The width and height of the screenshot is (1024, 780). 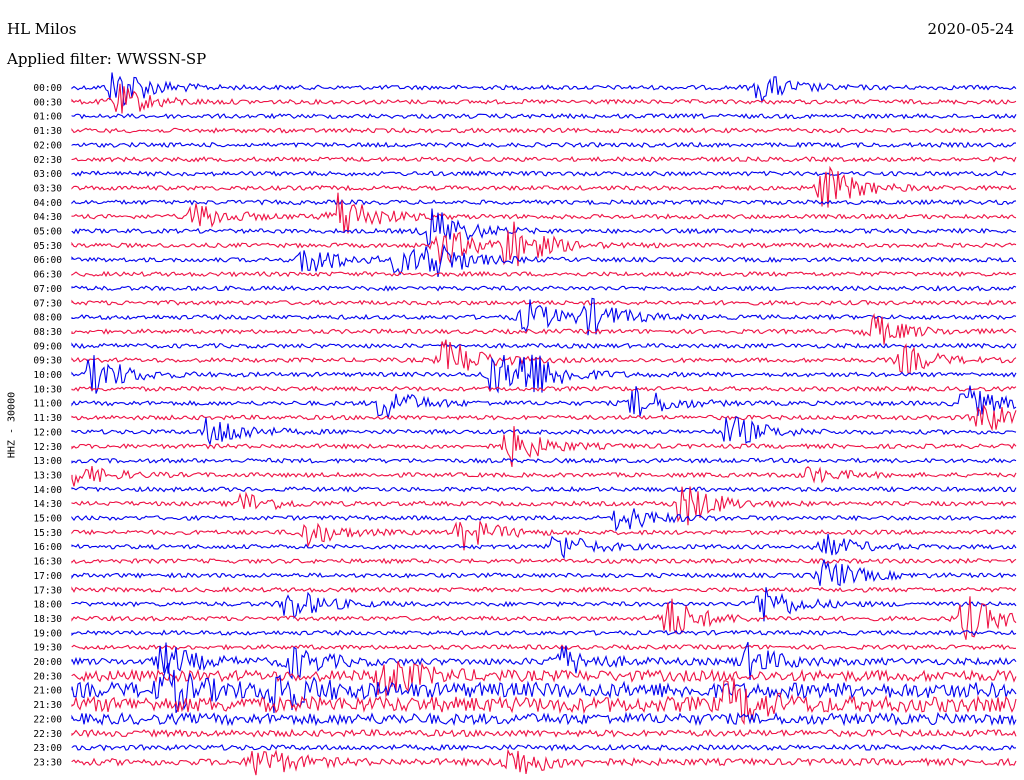 I want to click on row-time-label: 08:00, so click(x=47, y=318).